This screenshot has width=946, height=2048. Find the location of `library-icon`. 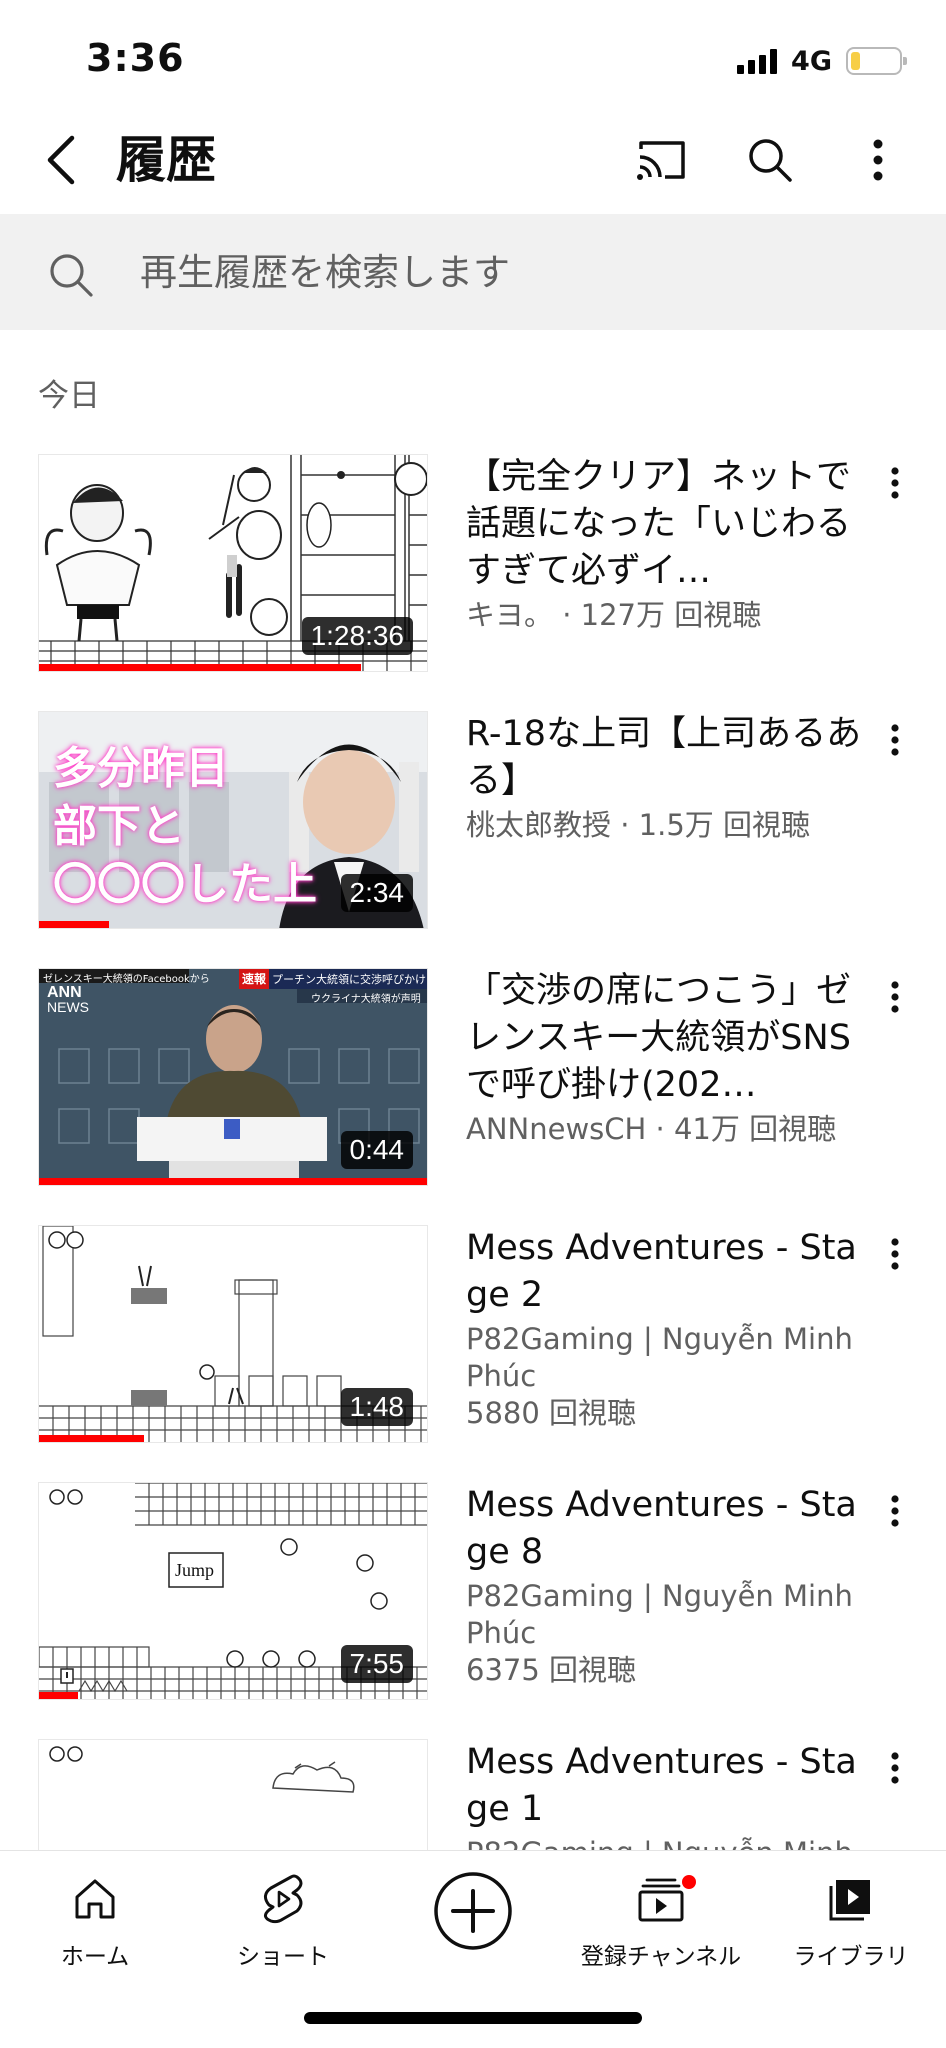

library-icon is located at coordinates (849, 1900).